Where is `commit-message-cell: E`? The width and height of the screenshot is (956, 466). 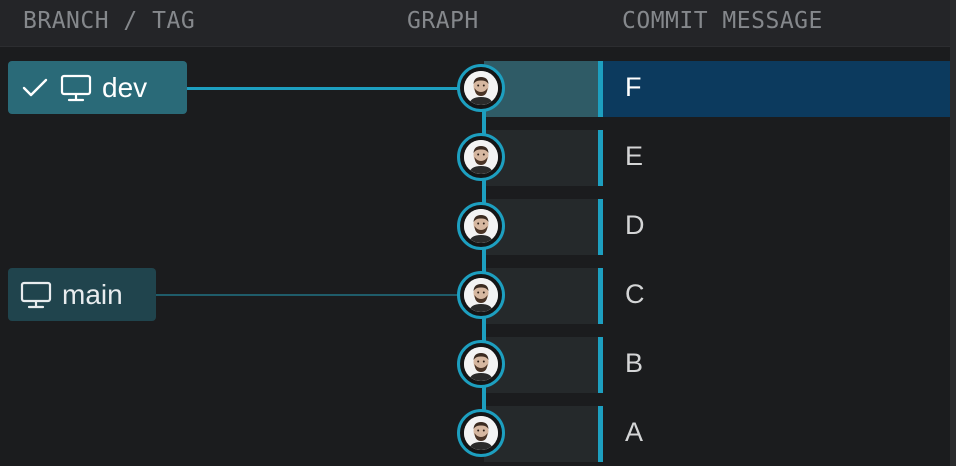 commit-message-cell: E is located at coordinates (776, 158).